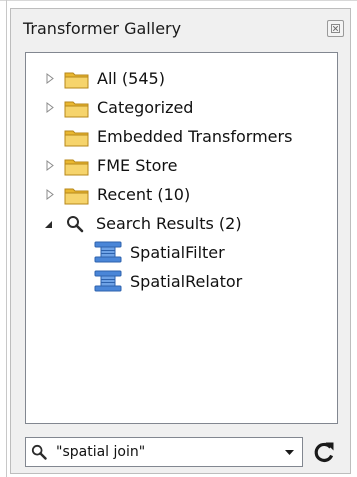 This screenshot has width=357, height=477. What do you see at coordinates (177, 252) in the screenshot?
I see `search-result-label: SpatialFilter` at bounding box center [177, 252].